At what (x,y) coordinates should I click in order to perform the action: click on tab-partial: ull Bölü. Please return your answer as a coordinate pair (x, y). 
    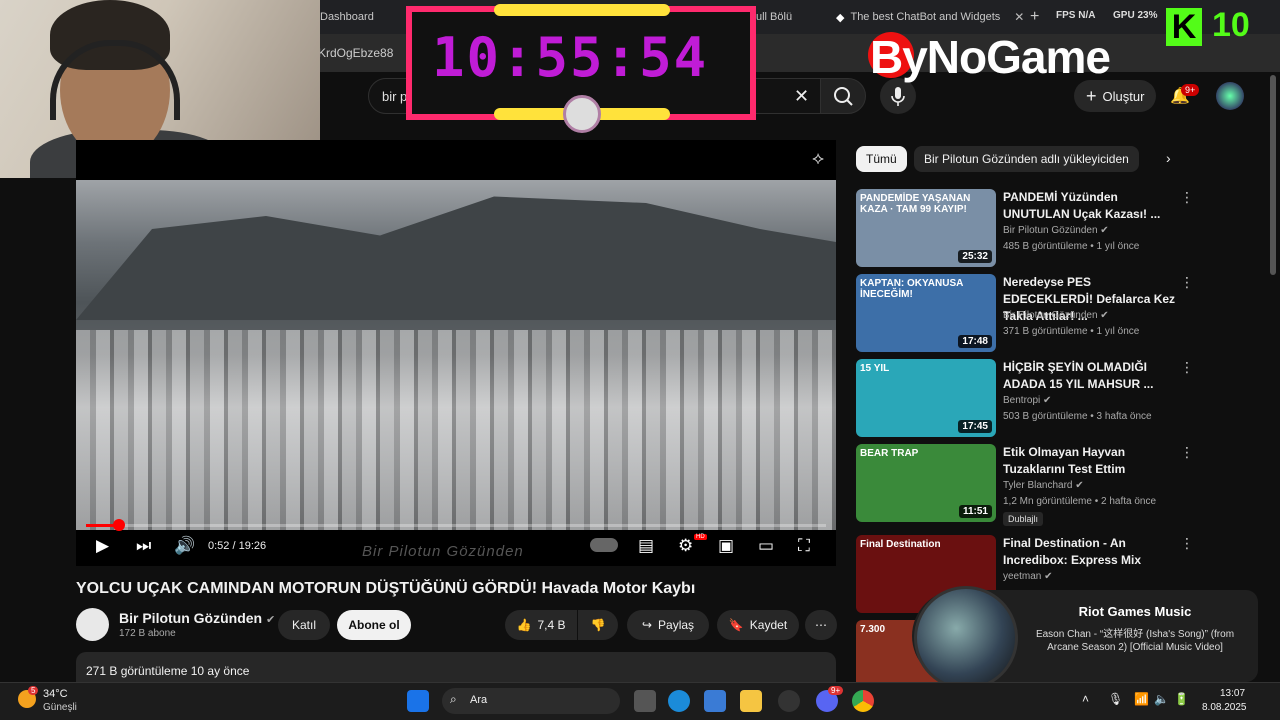
    Looking at the image, I should click on (791, 17).